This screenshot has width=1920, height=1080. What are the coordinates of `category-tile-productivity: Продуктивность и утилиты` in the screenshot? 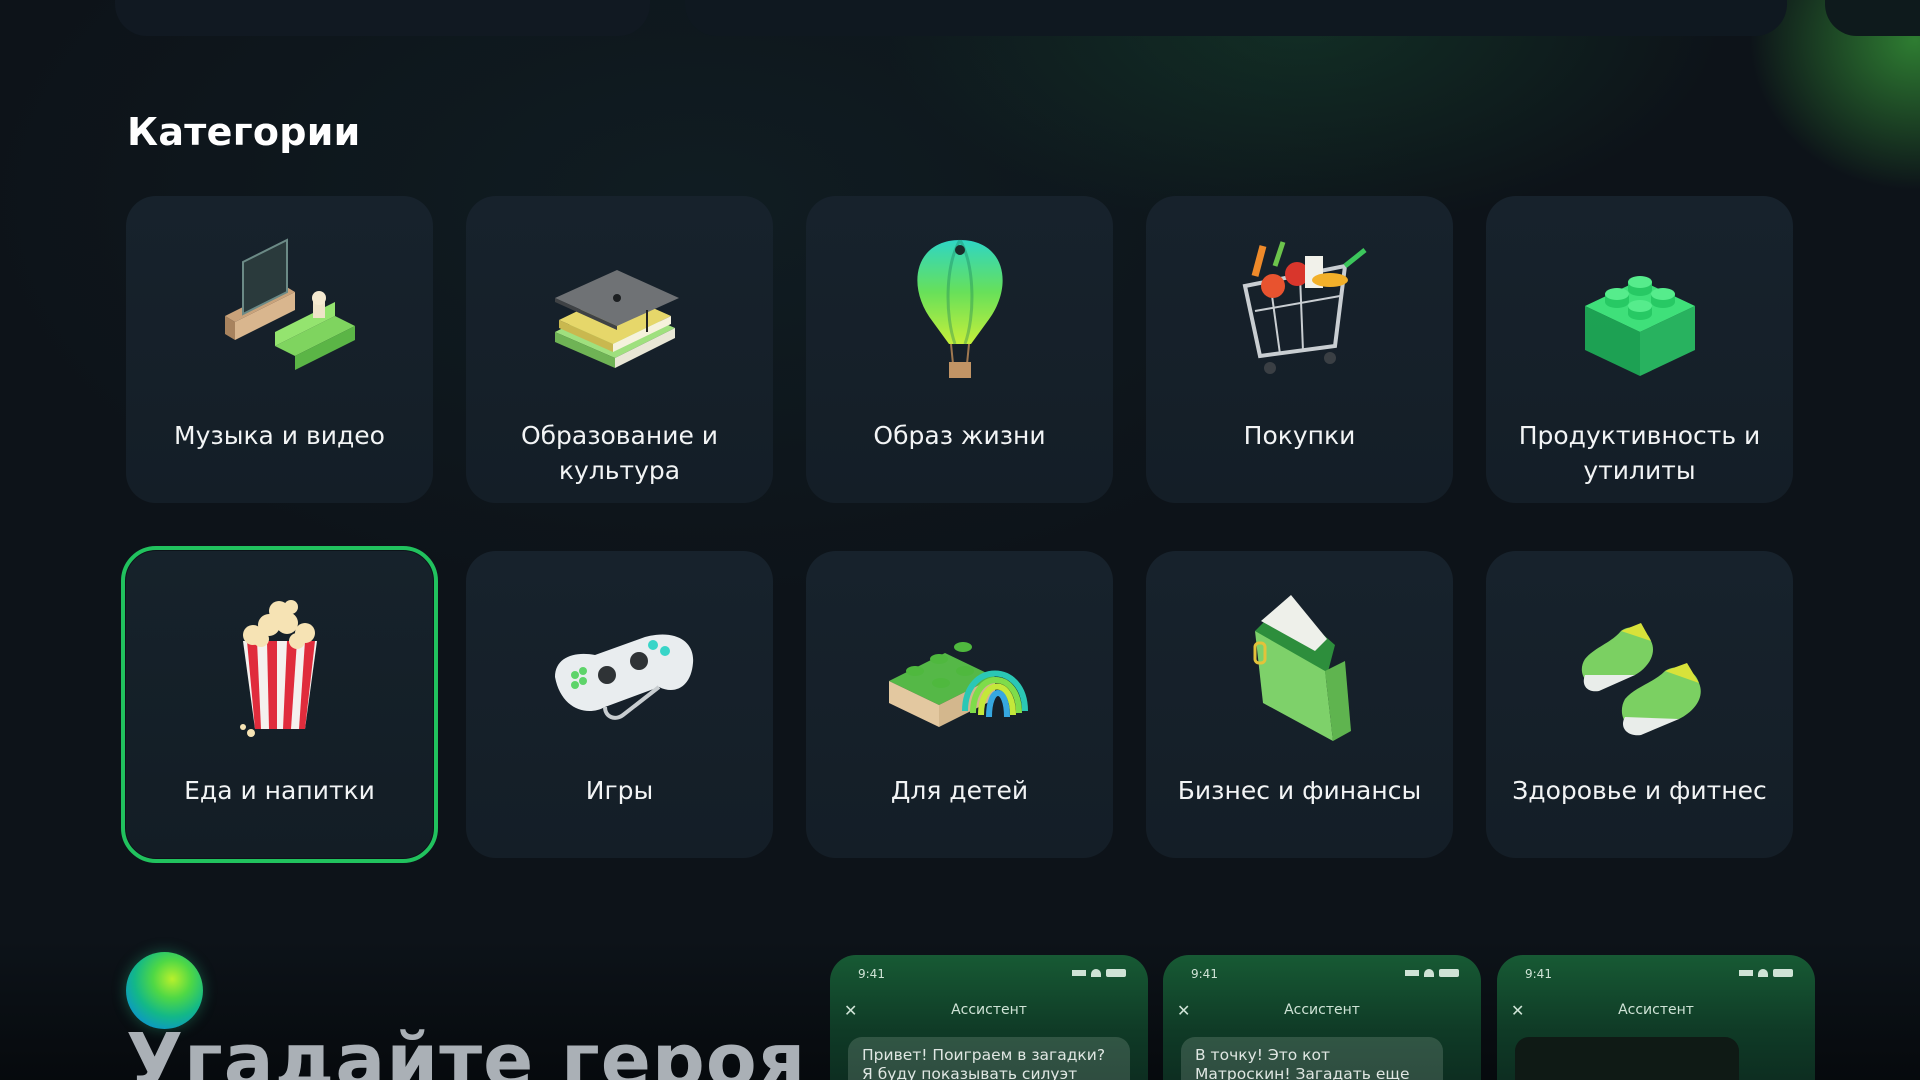 It's located at (1639, 349).